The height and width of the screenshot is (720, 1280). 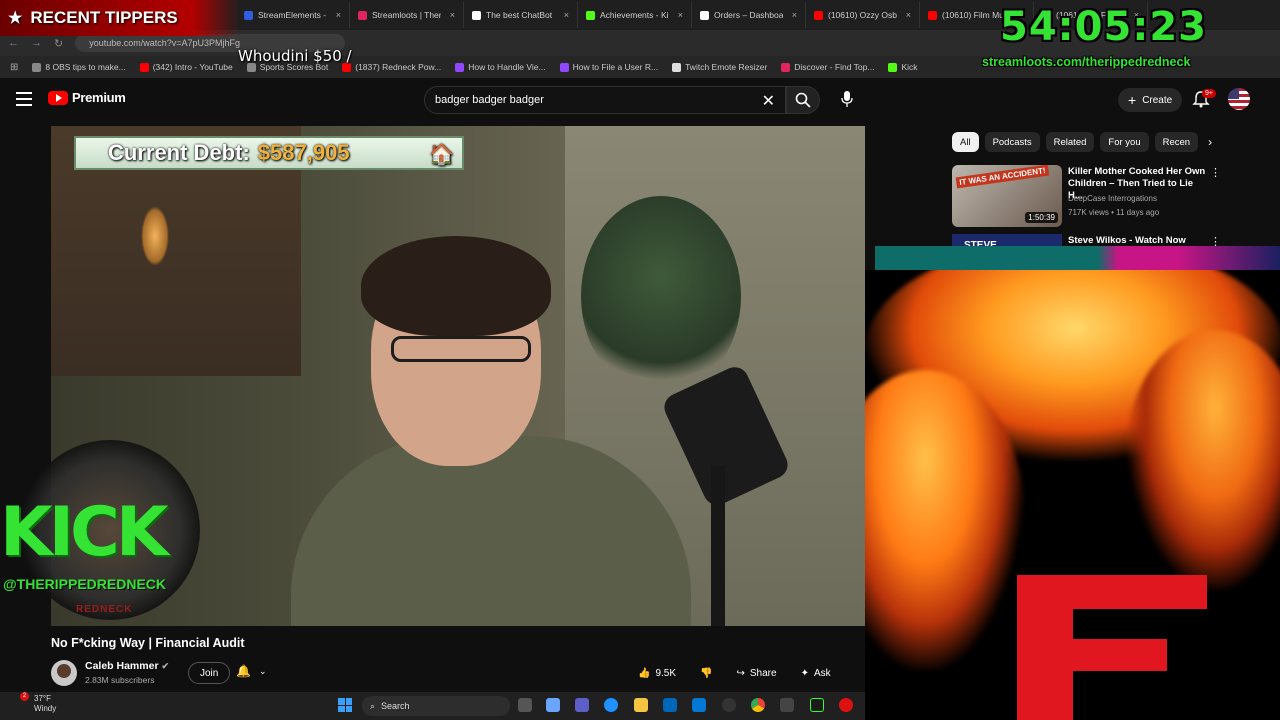 I want to click on tab-label: Orders – Dashboa, so click(x=748, y=15).